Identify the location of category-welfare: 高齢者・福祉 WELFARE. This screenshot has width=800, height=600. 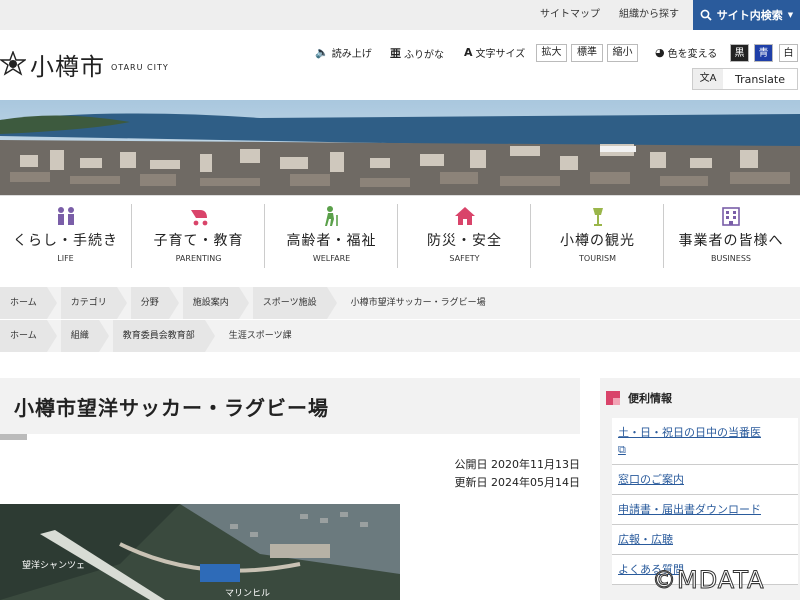
(332, 236).